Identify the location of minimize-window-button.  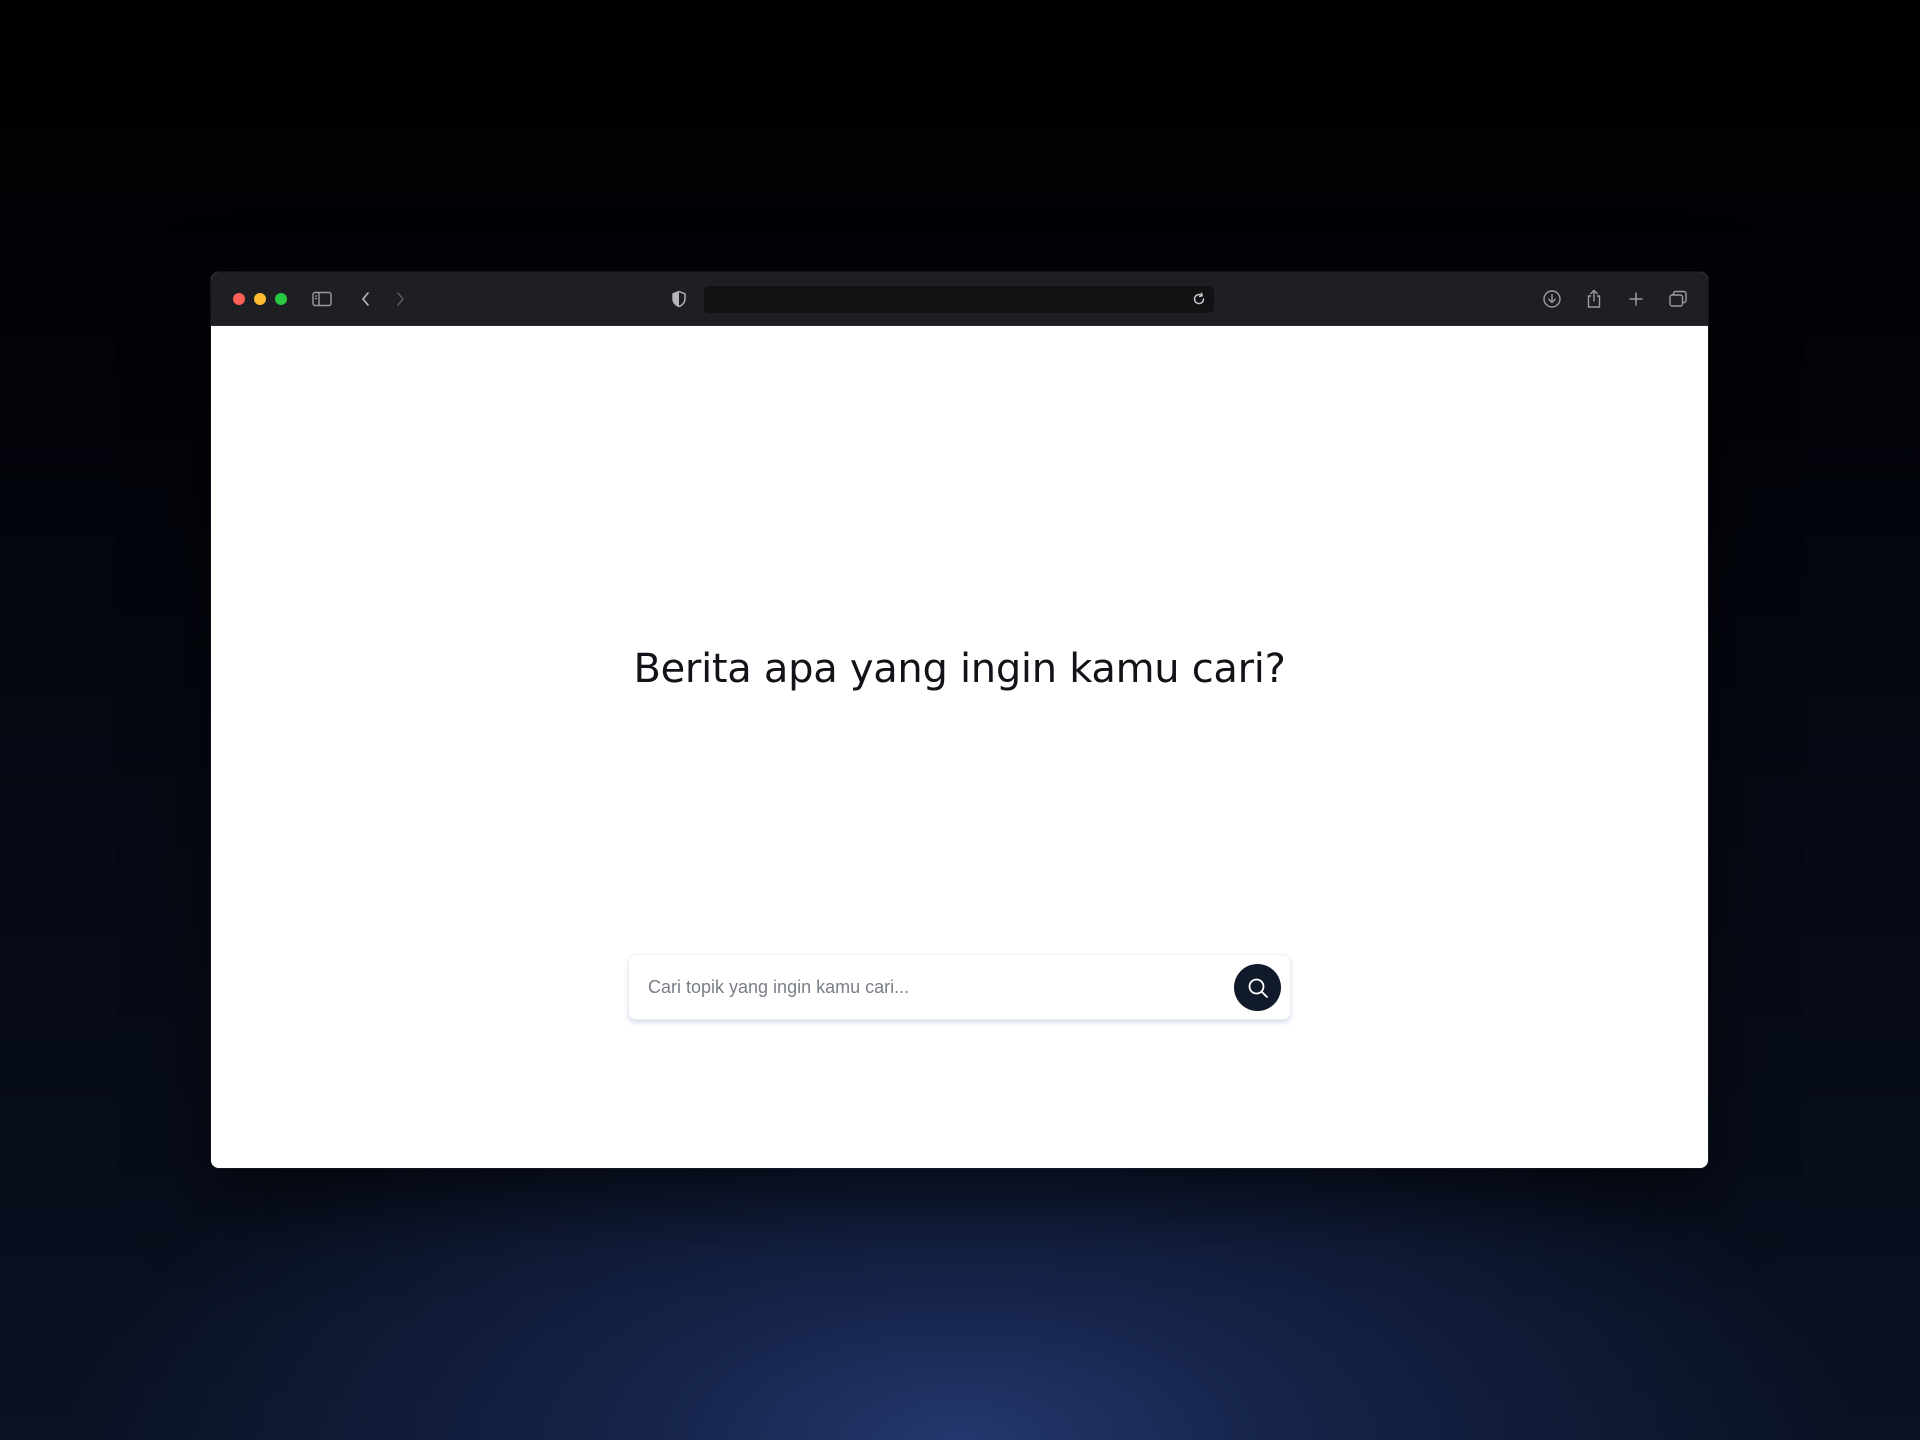
(260, 299).